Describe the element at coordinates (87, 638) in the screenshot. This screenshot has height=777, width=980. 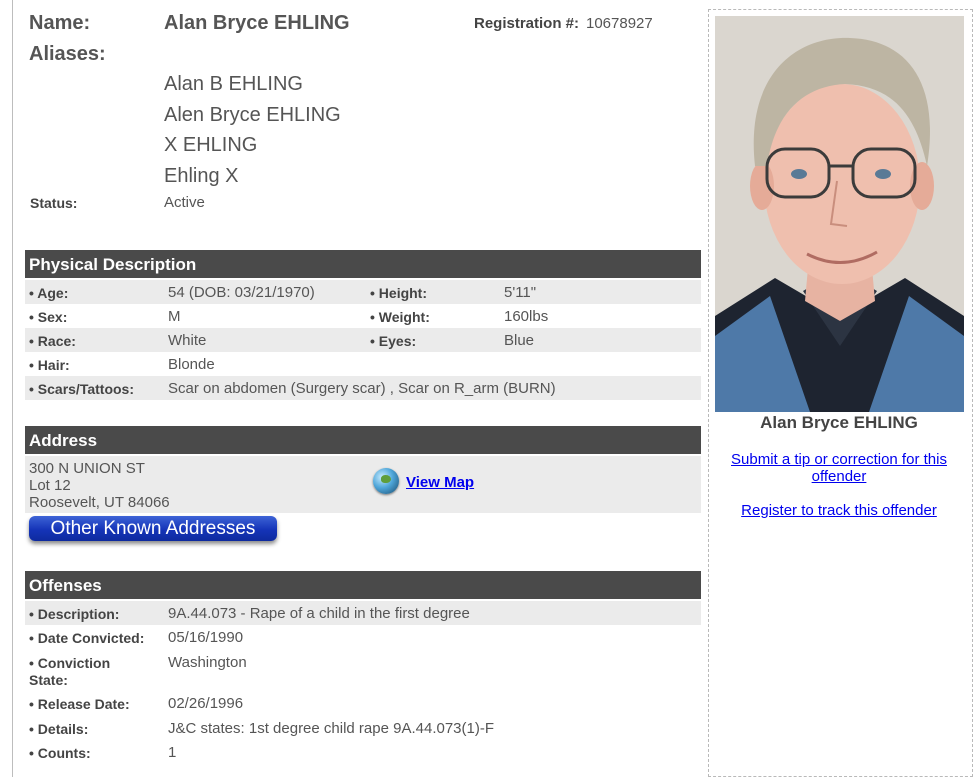
I see `date-convicted-label: • Date Convicted:` at that location.